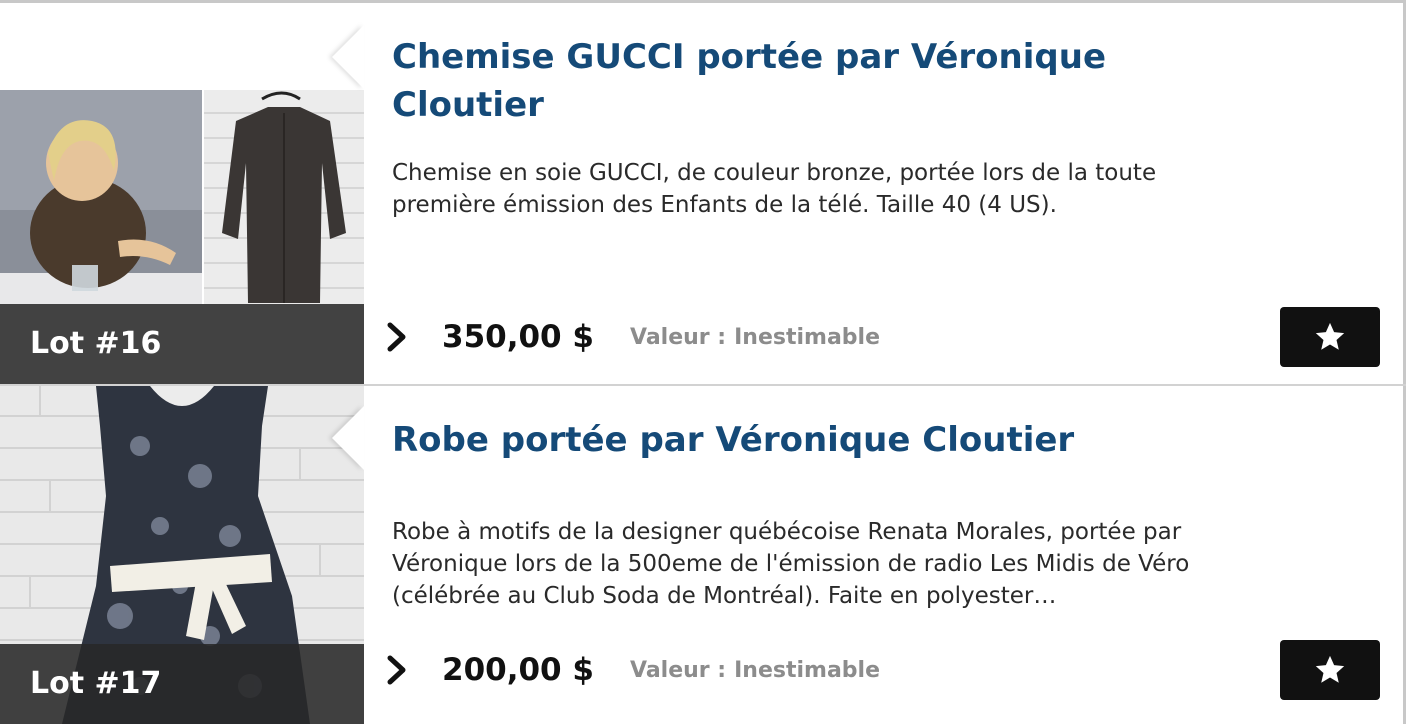 The image size is (1406, 724). What do you see at coordinates (182, 193) in the screenshot?
I see `lot-image: Lot #16` at bounding box center [182, 193].